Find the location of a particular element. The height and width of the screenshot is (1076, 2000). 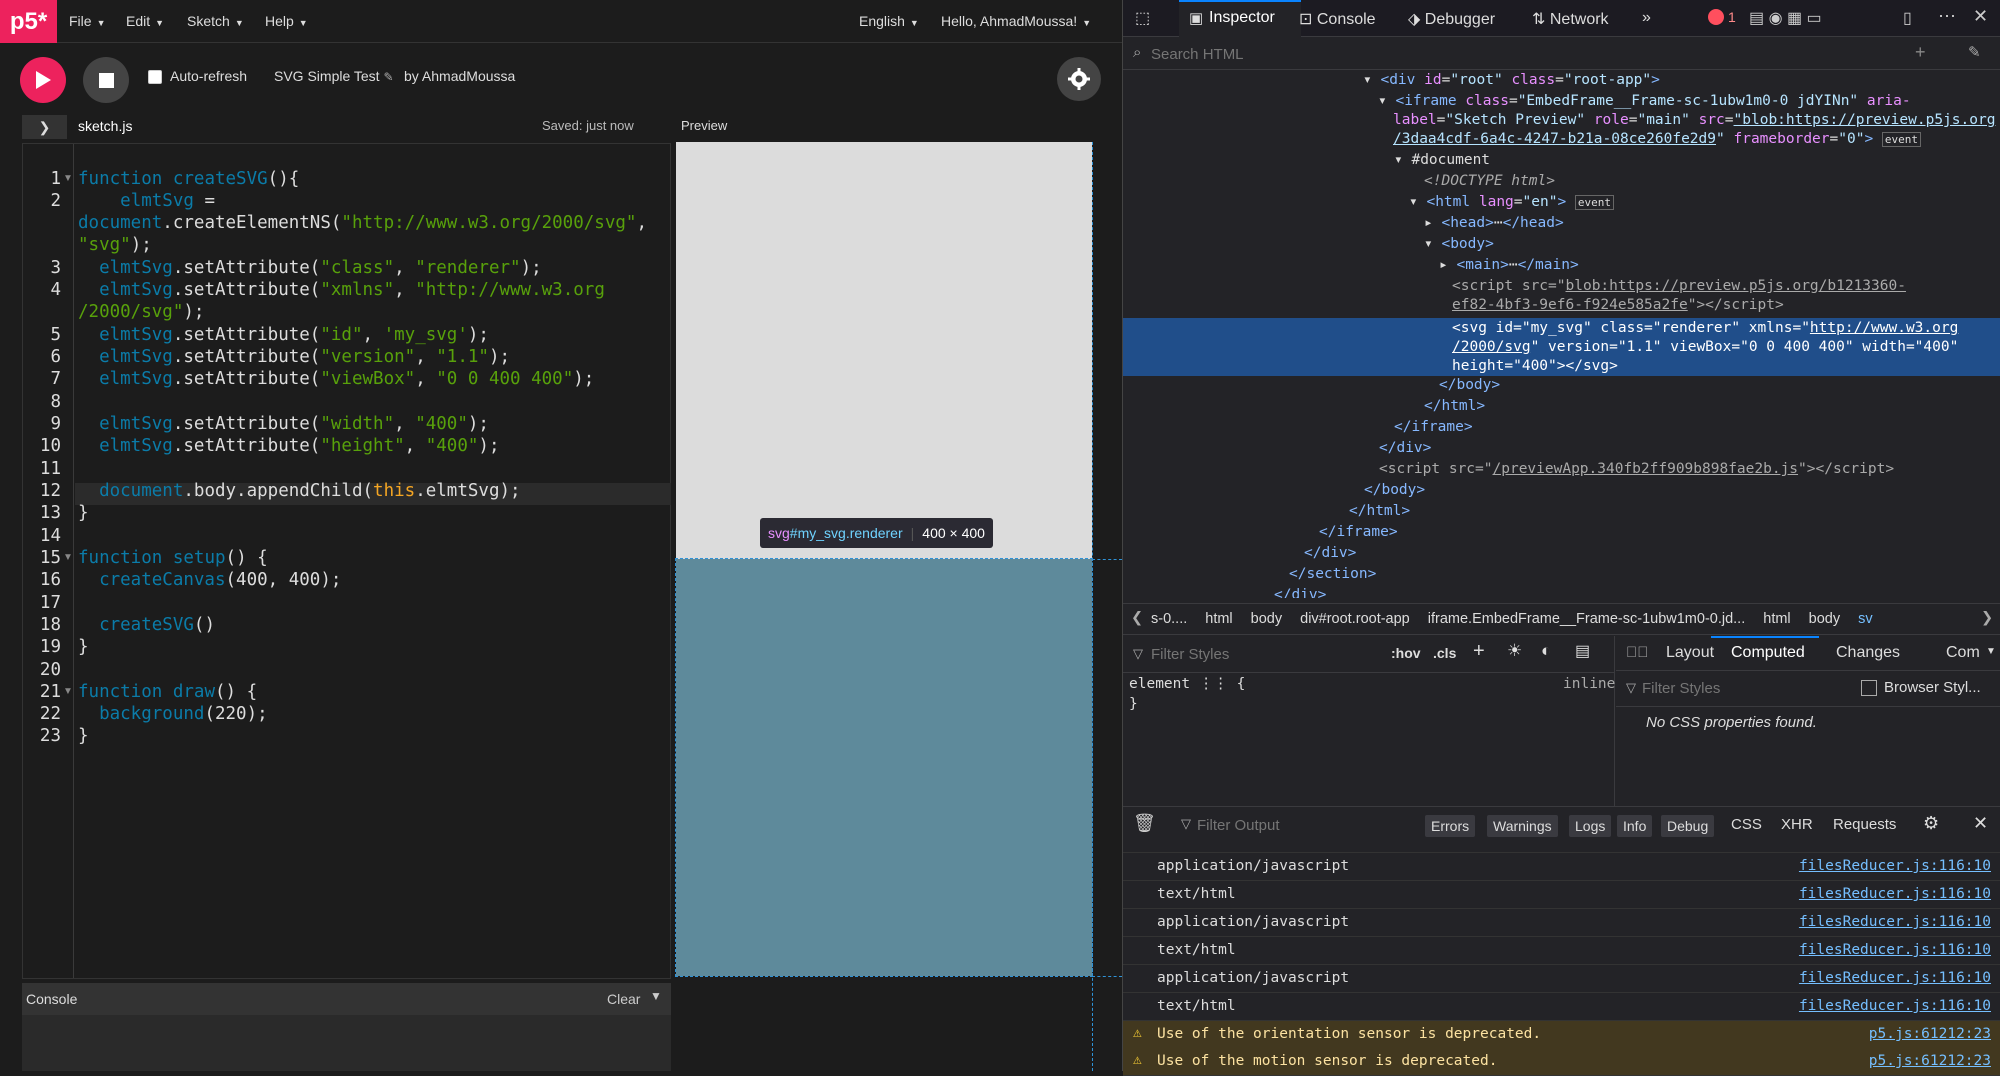

tree-node: ▸ <head>⋯</head> is located at coordinates (1494, 223).